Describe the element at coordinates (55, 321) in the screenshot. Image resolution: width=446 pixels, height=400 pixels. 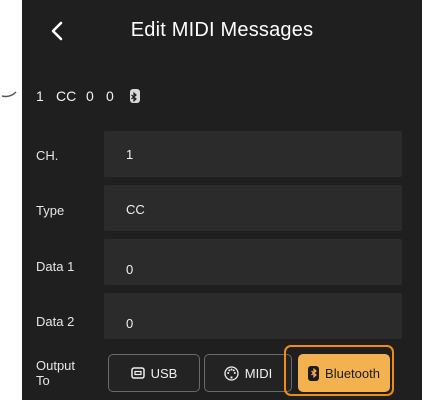
I see `data2-label: Data 2` at that location.